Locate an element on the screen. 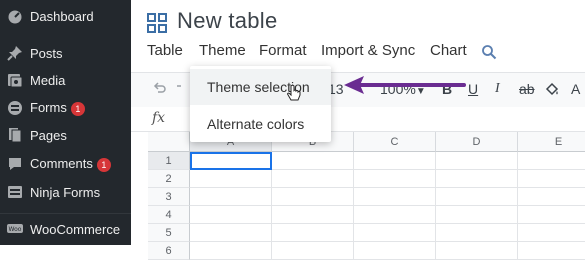 The width and height of the screenshot is (585, 260). column-header: D is located at coordinates (477, 142).